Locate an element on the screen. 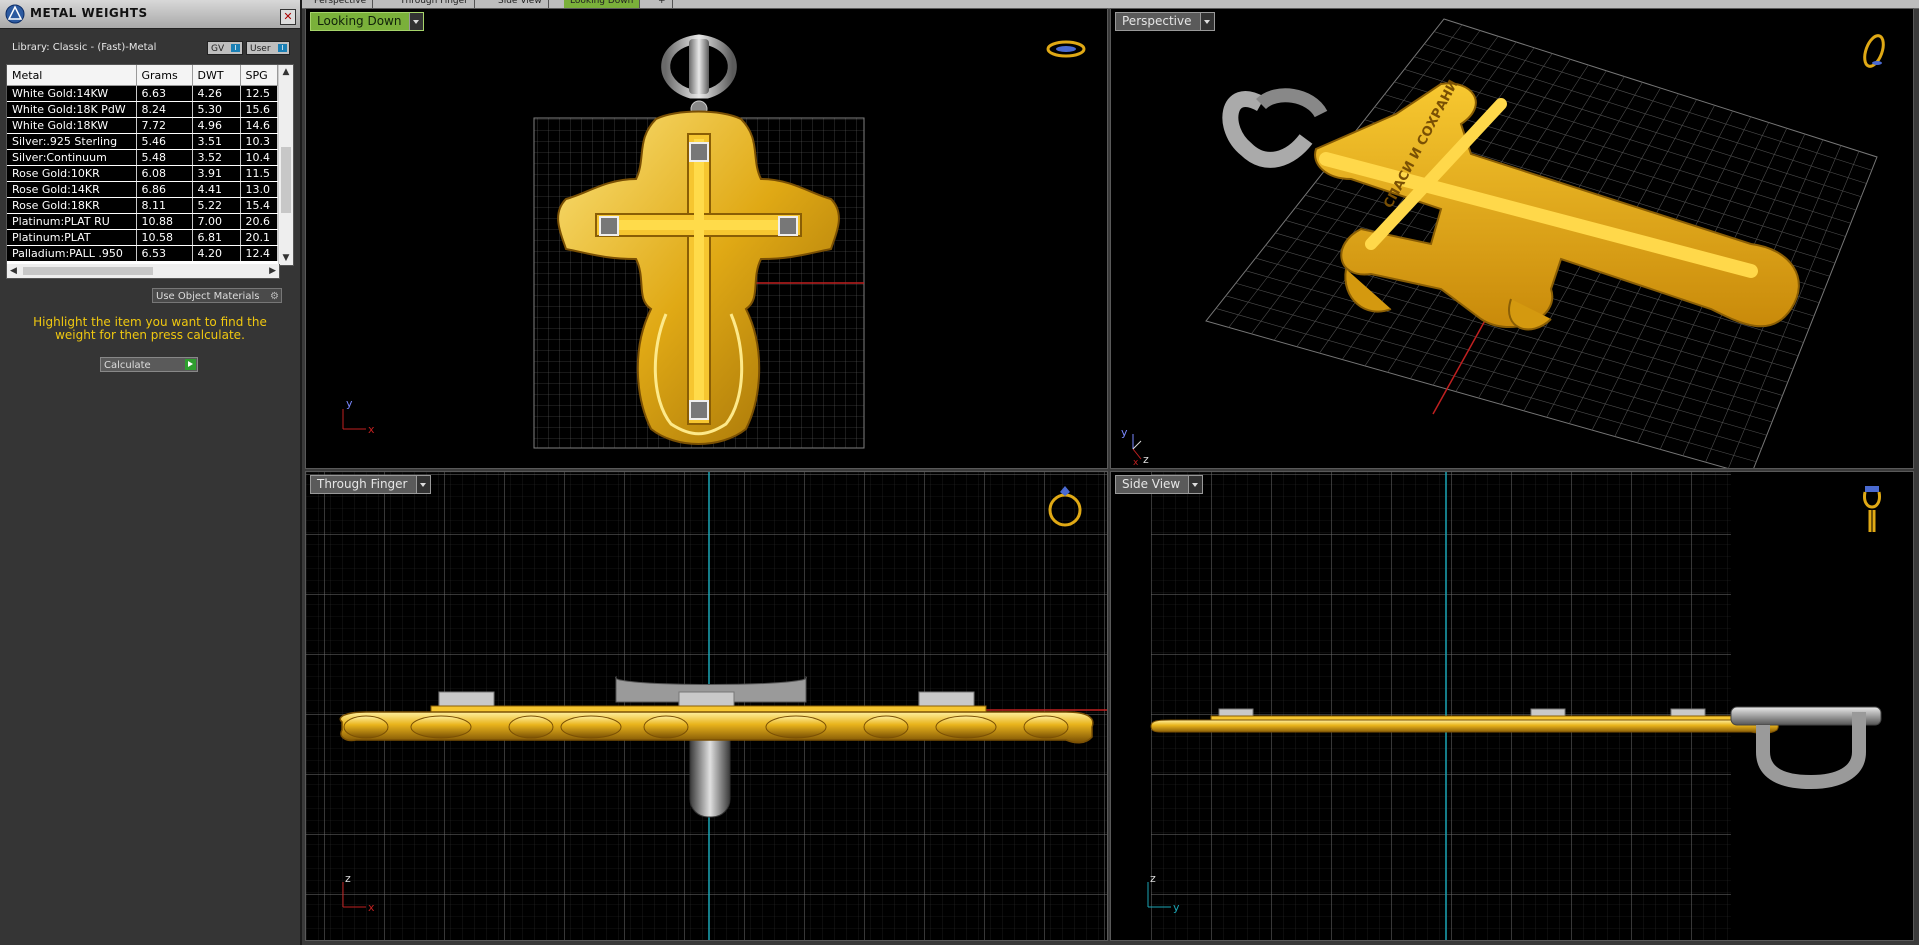  cell-metal: Rose Gold:18KR is located at coordinates (72, 205).